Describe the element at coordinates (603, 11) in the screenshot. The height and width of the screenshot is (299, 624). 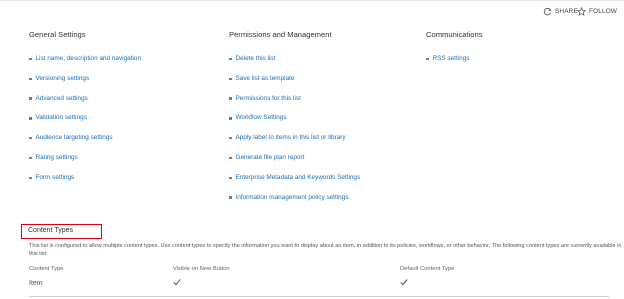
I see `follow-label: FOLLOW` at that location.